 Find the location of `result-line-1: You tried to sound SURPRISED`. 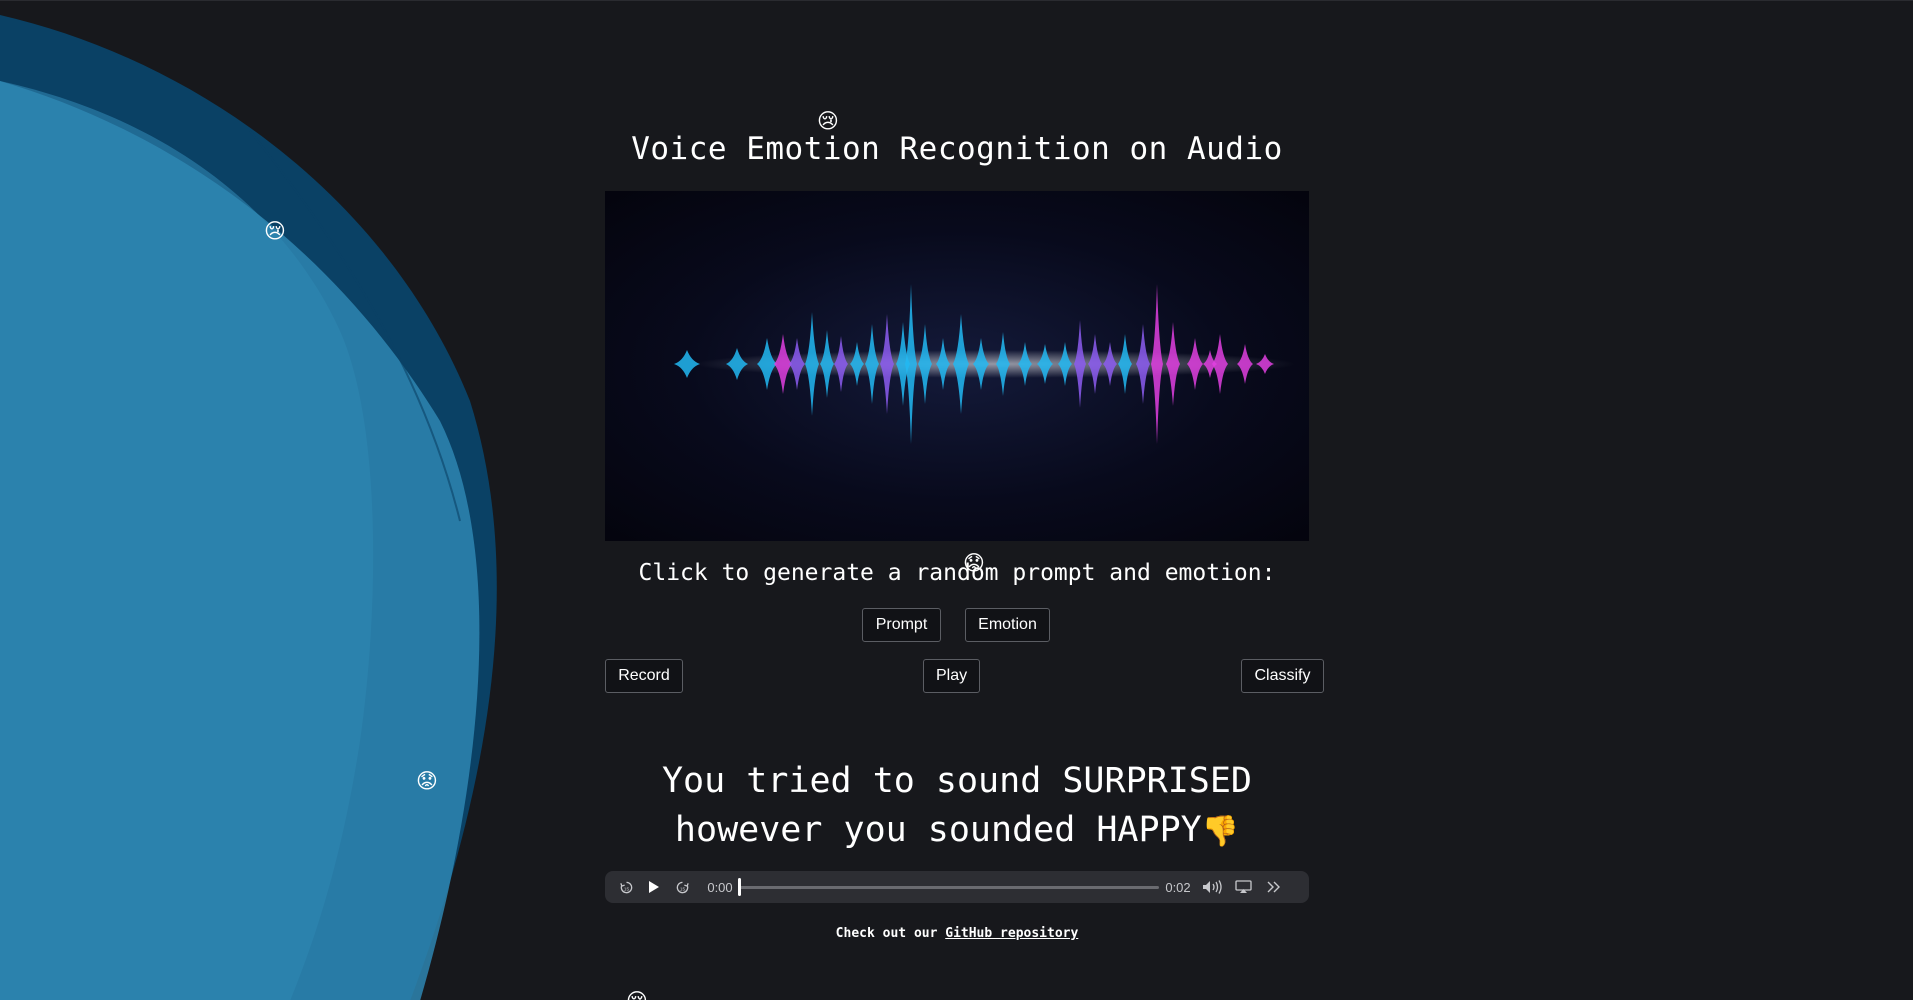

result-line-1: You tried to sound SURPRISED is located at coordinates (956, 781).